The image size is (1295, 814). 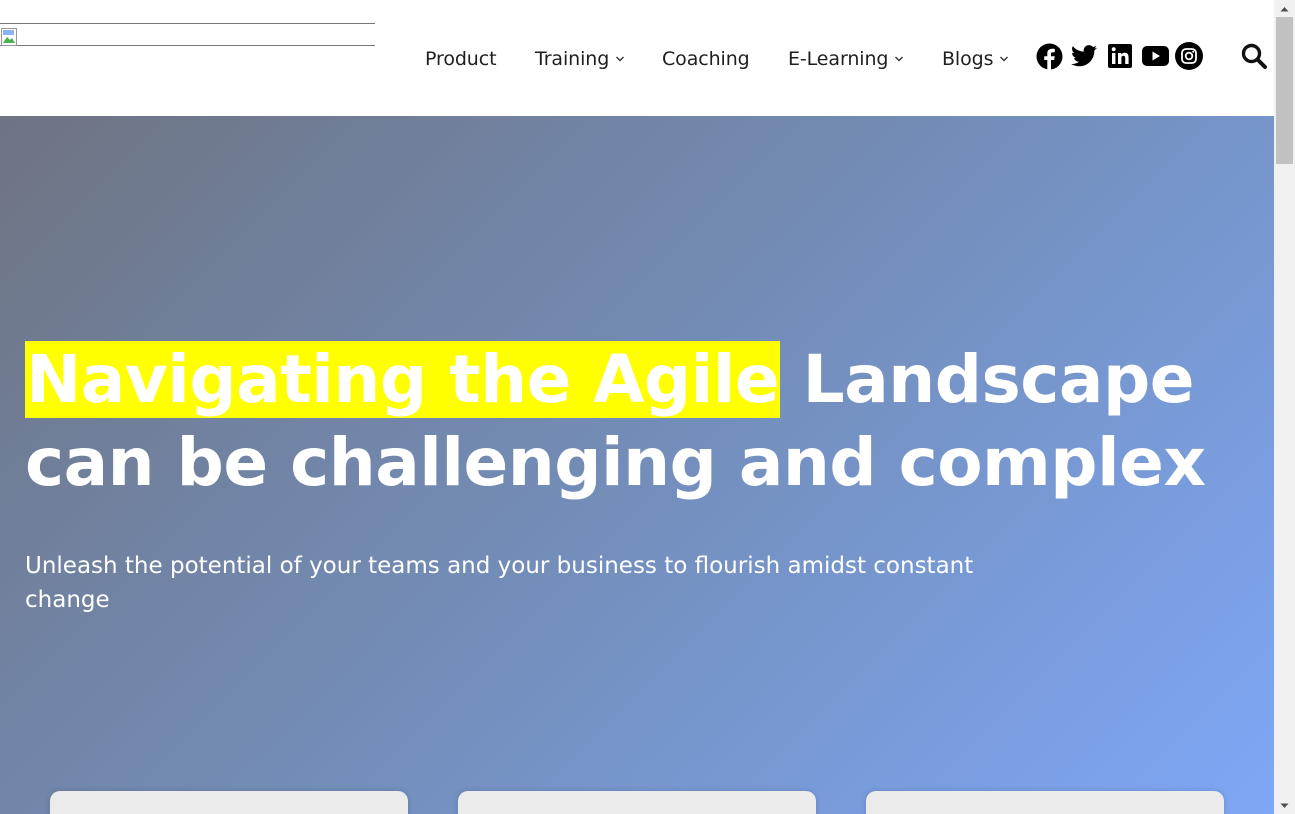 I want to click on scrollbar-thumb, so click(x=1284, y=90).